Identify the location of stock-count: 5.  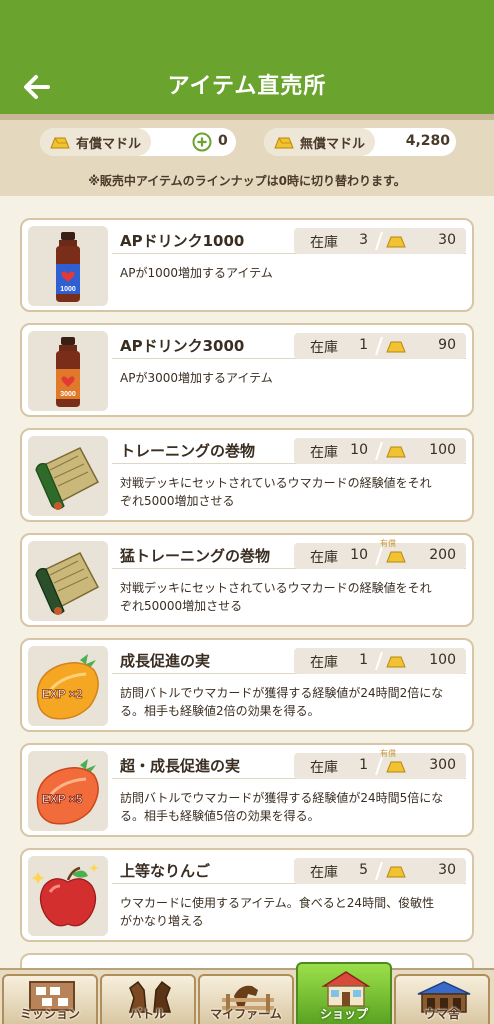
(363, 870).